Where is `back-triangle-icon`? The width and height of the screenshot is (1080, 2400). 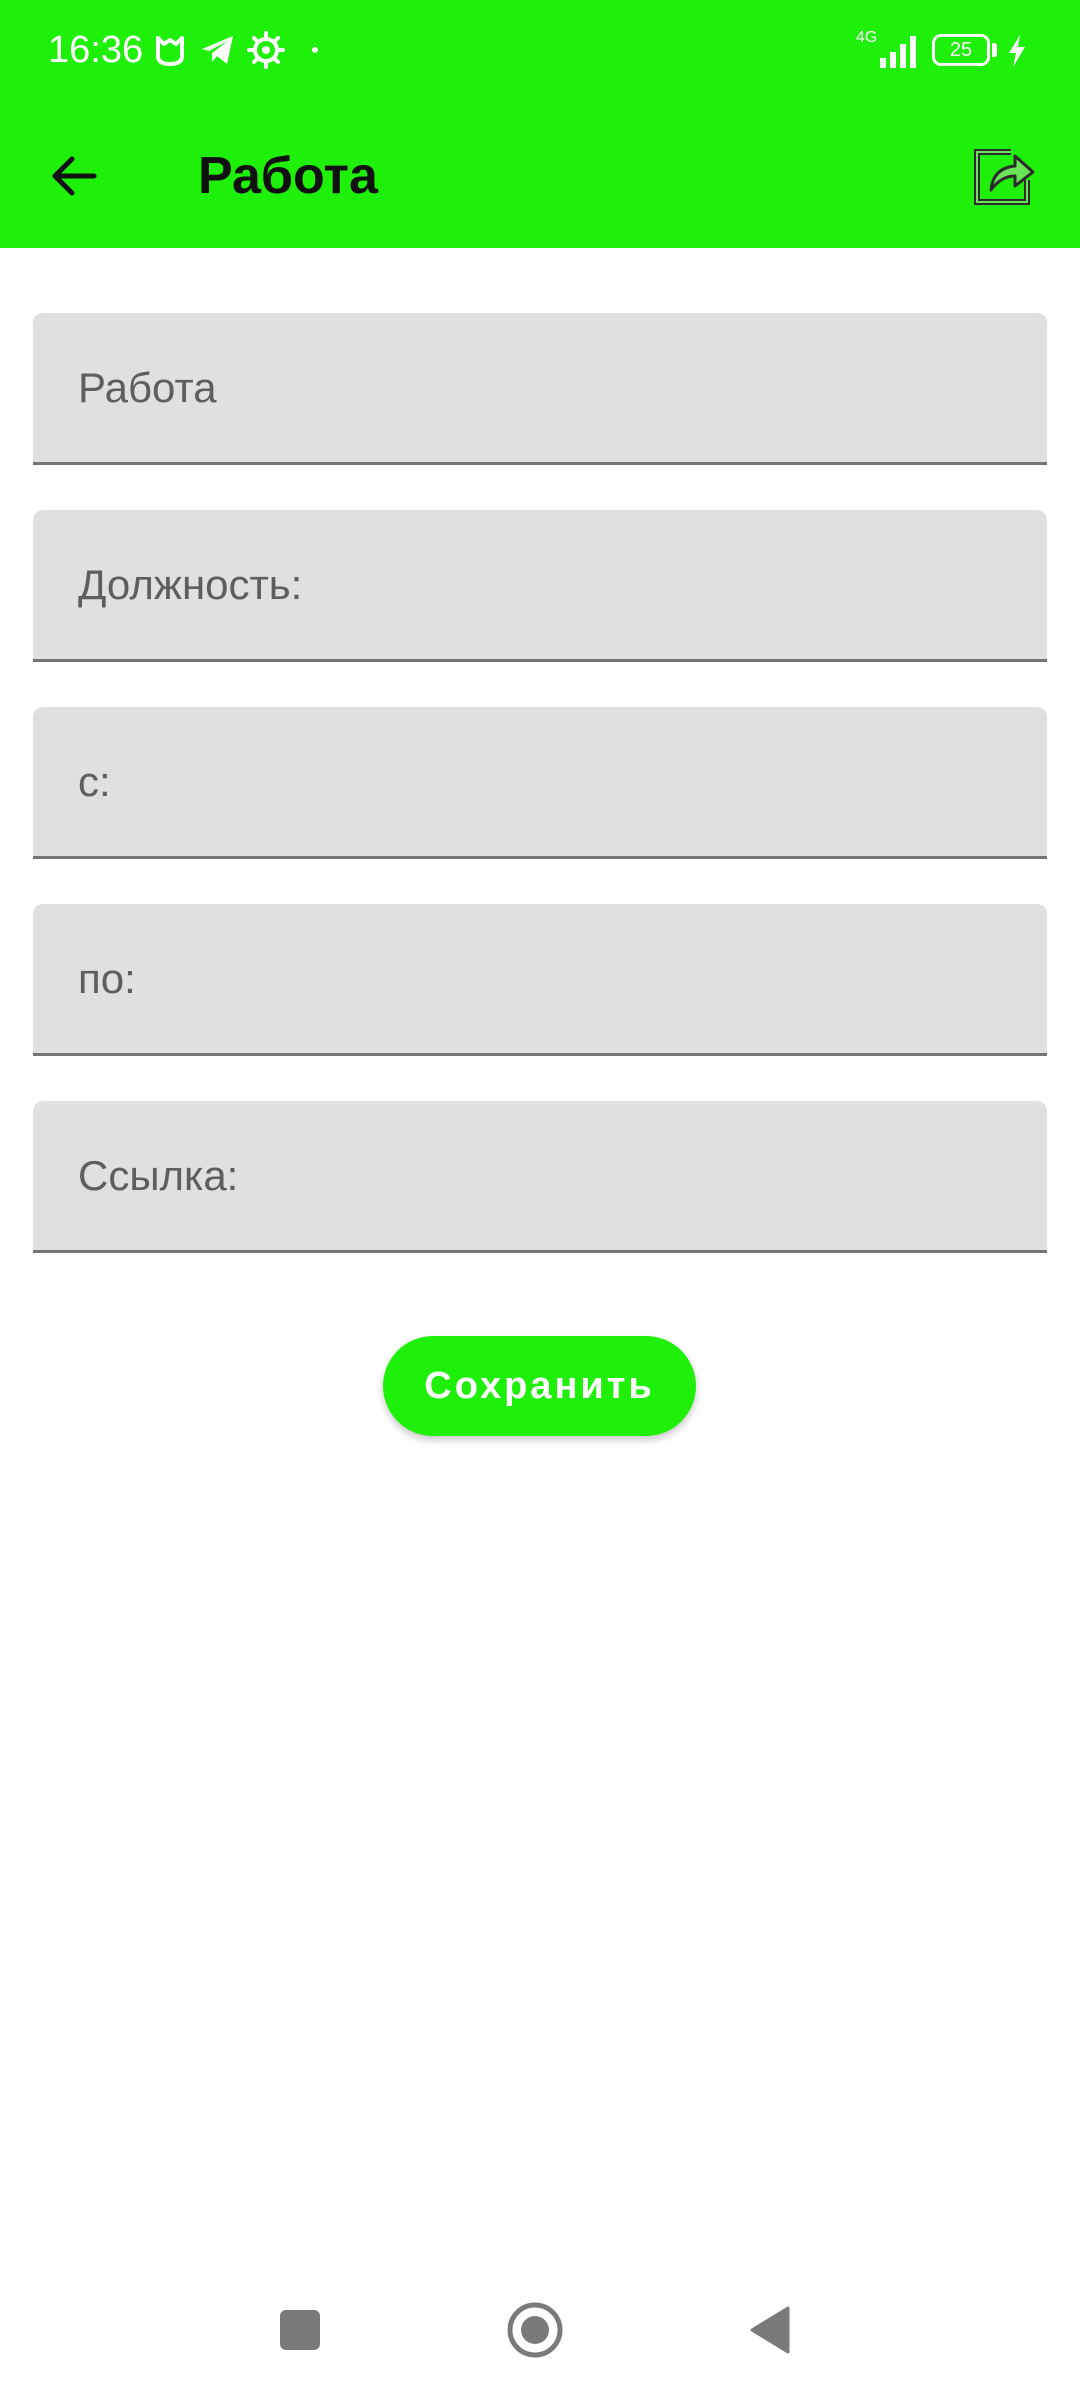 back-triangle-icon is located at coordinates (770, 2330).